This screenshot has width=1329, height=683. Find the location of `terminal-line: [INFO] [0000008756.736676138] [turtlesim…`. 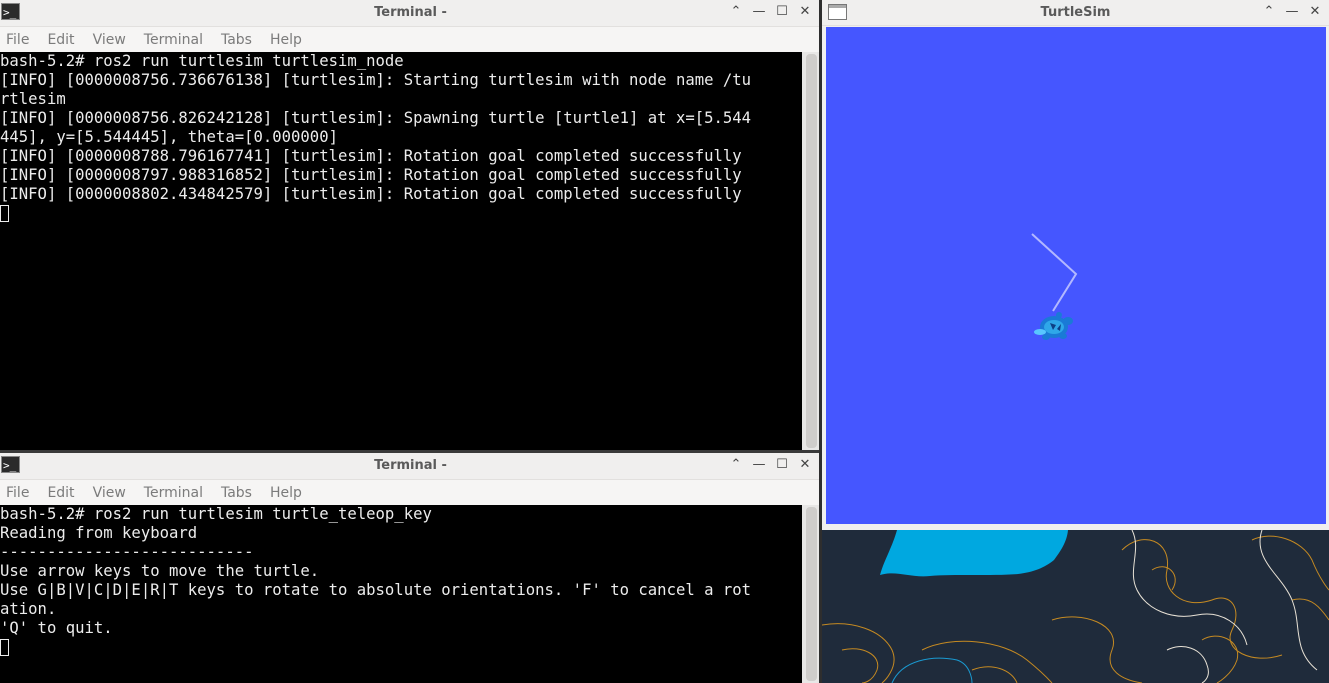

terminal-line: [INFO] [0000008756.736676138] [turtlesim… is located at coordinates (376, 80).